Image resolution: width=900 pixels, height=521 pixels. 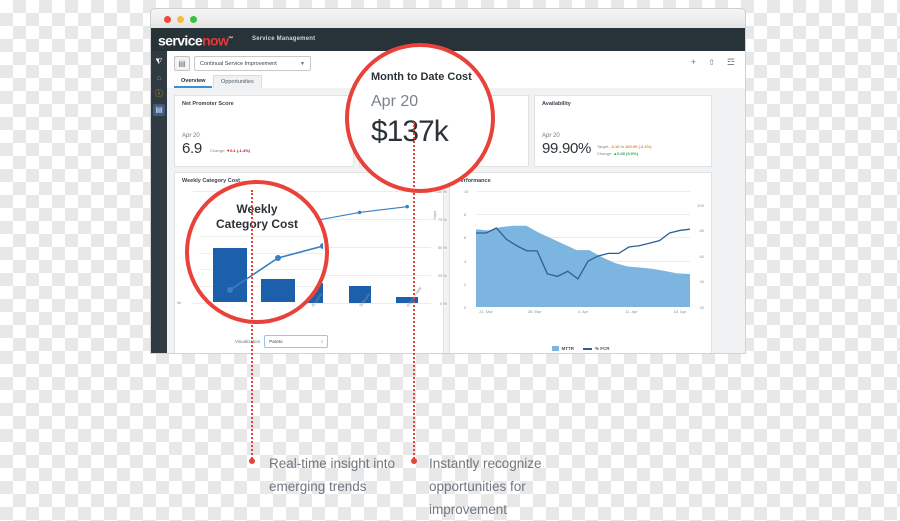 What do you see at coordinates (159, 202) in the screenshot?
I see `left-navigation-rail: ⧨ ⌂ ⓘ ▤` at bounding box center [159, 202].